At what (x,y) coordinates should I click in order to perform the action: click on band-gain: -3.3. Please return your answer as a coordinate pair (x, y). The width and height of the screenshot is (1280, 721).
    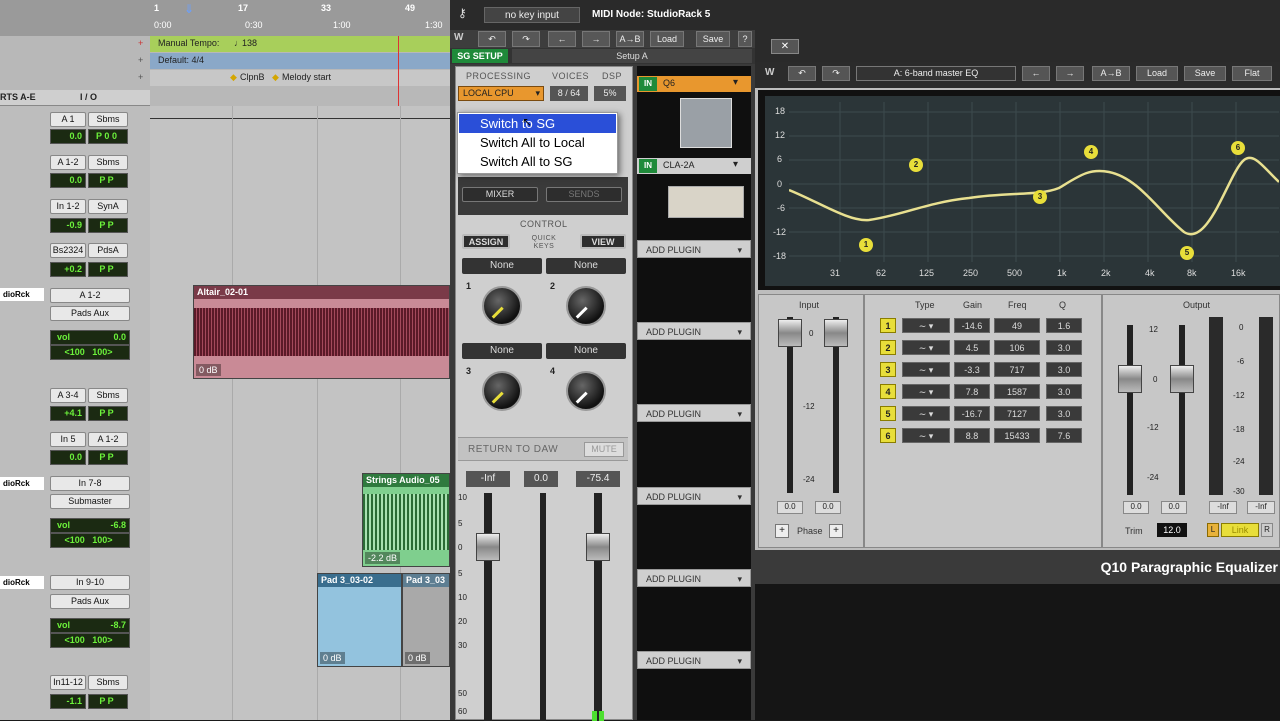
    Looking at the image, I should click on (972, 369).